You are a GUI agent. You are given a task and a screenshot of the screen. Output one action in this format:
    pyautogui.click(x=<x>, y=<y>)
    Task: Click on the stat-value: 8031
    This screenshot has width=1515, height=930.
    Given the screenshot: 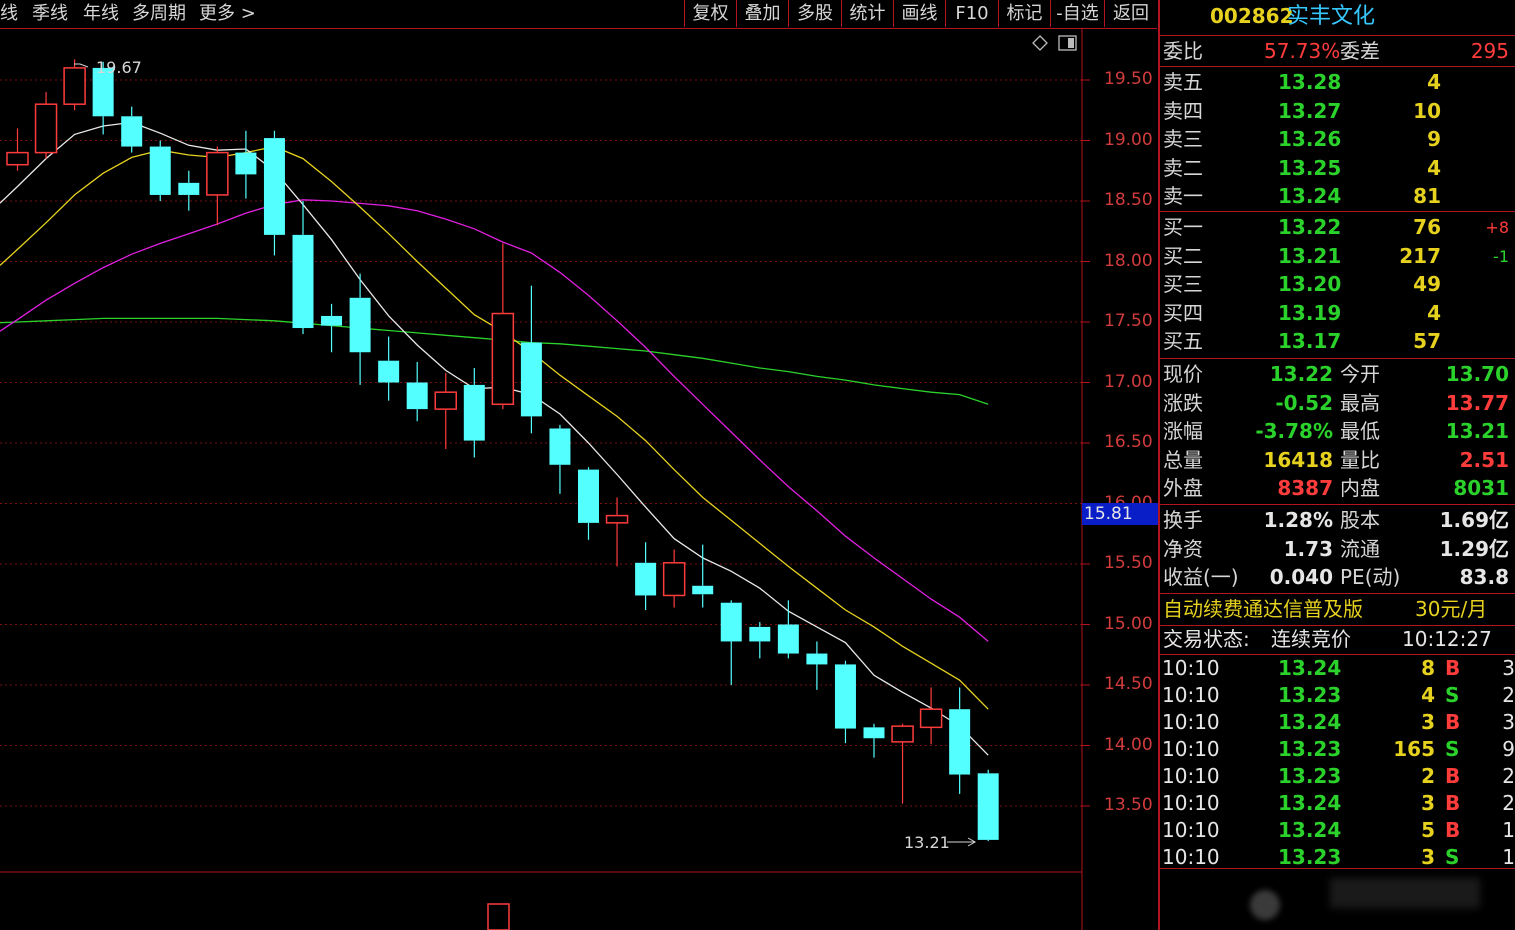 What is the action you would take?
    pyautogui.click(x=1481, y=488)
    